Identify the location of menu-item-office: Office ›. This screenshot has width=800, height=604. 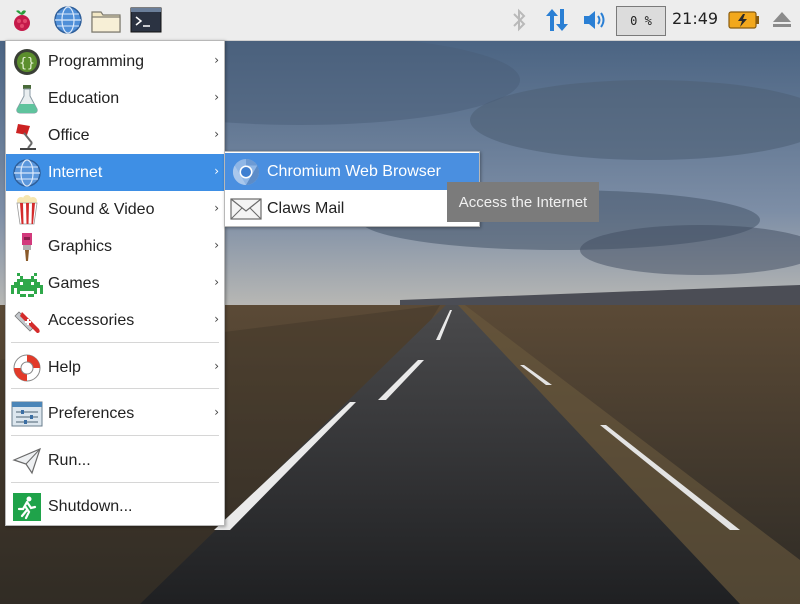
(115, 135).